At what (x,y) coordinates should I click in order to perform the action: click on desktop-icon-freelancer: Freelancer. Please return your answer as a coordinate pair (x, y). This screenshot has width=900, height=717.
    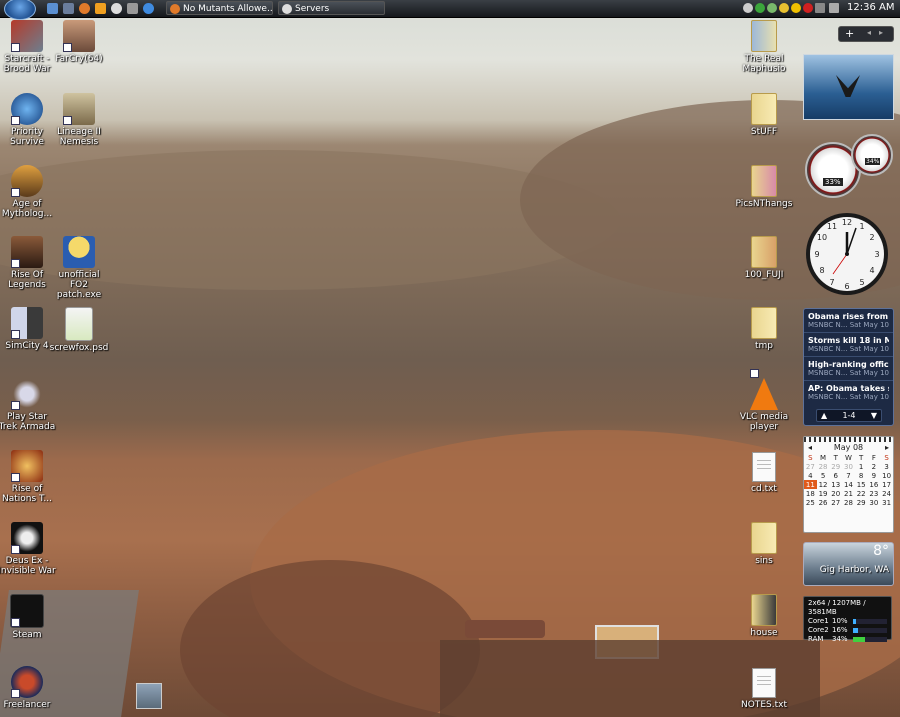
    Looking at the image, I should click on (28, 688).